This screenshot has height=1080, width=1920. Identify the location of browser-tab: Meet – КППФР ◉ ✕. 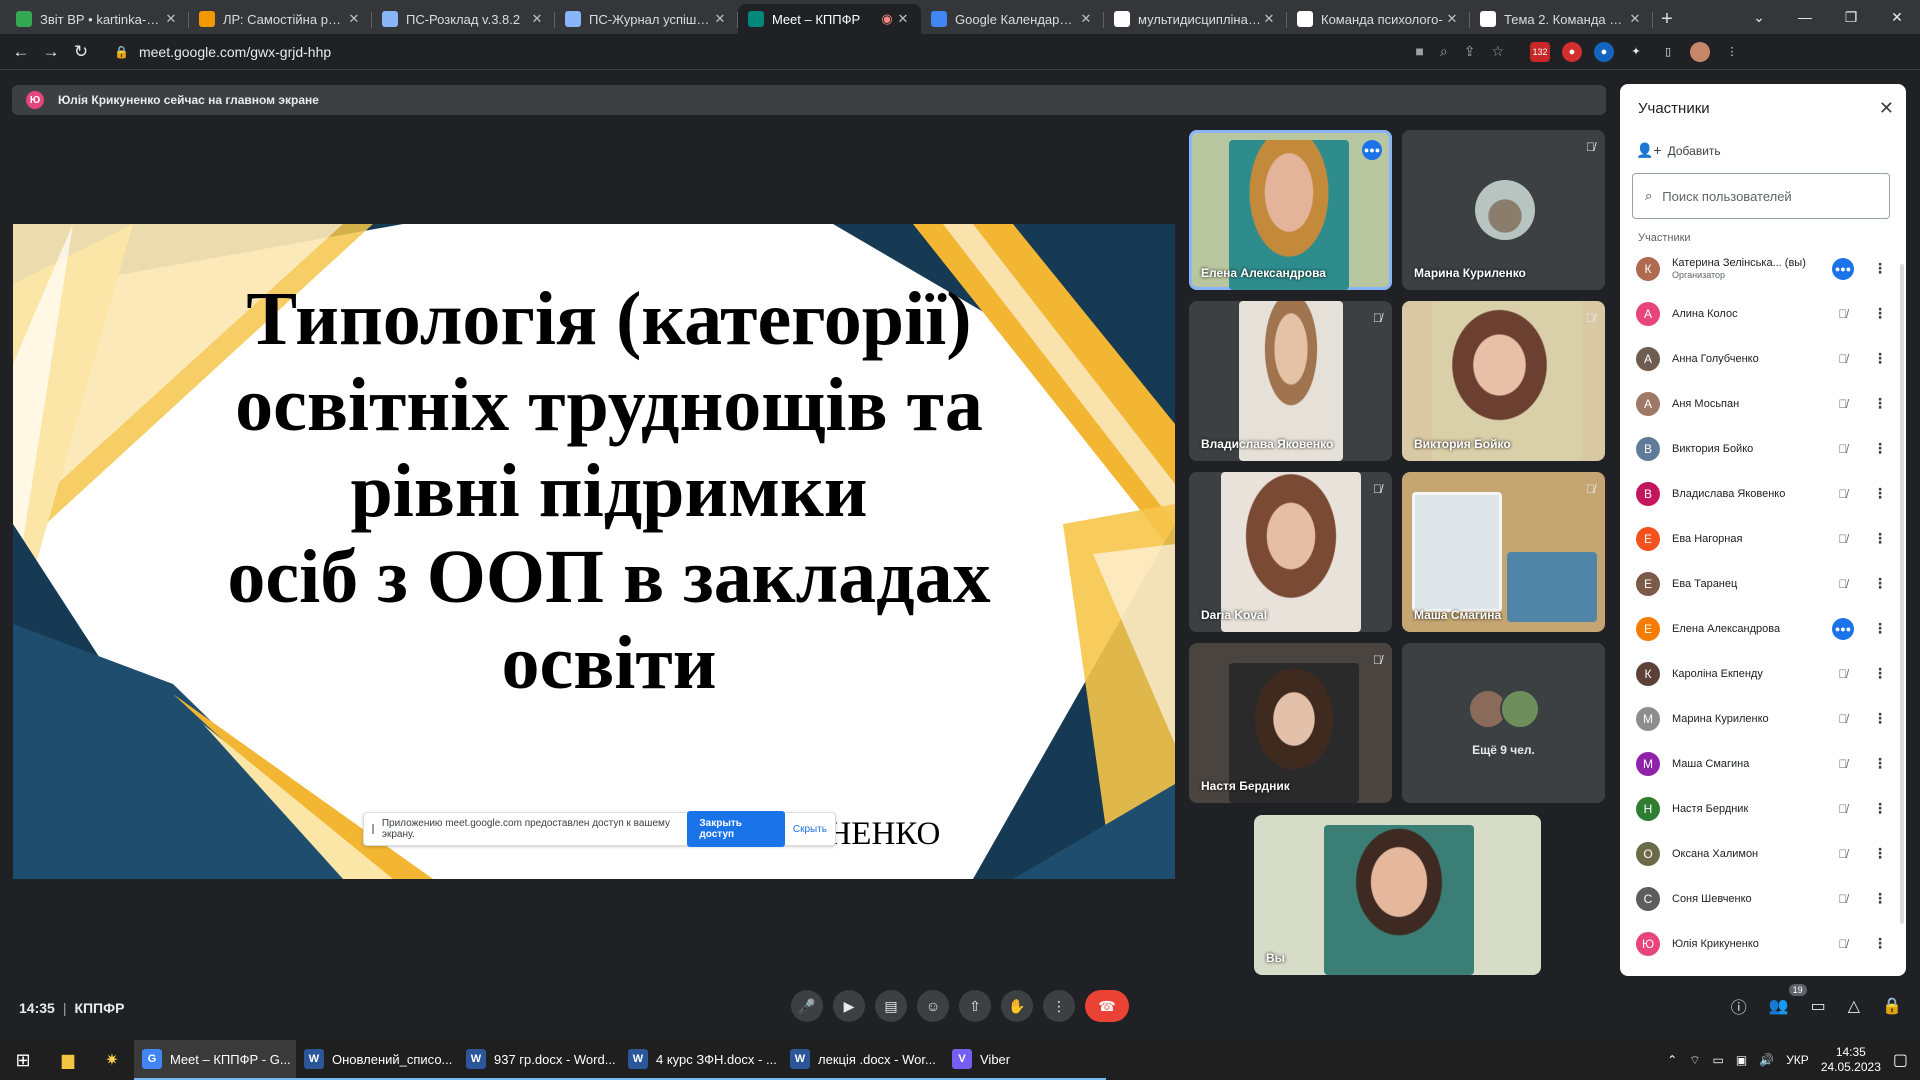
(829, 19).